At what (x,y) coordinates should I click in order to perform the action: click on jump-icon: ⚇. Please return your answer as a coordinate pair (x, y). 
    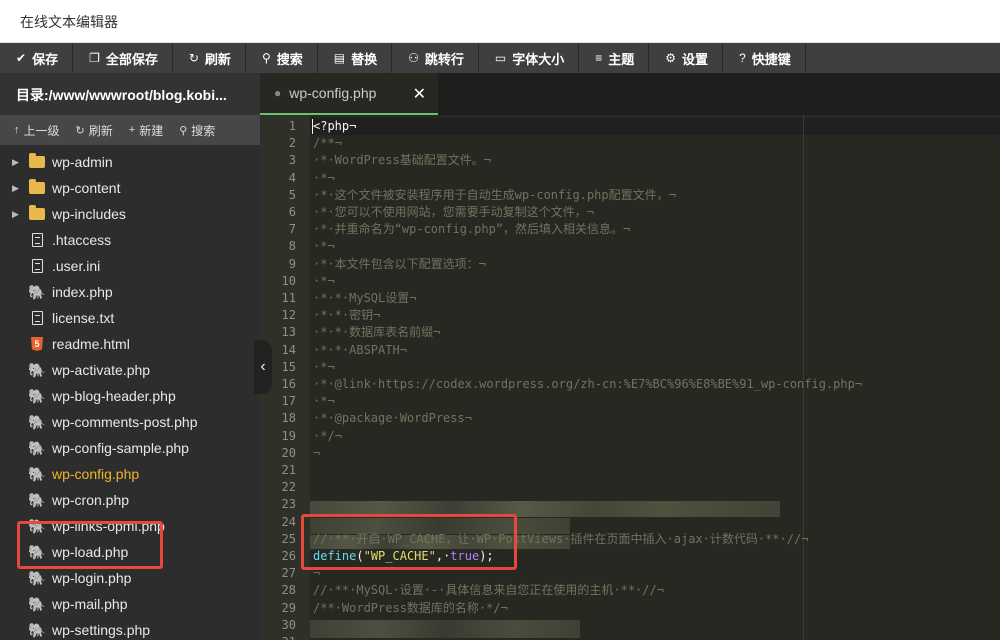
    Looking at the image, I should click on (413, 58).